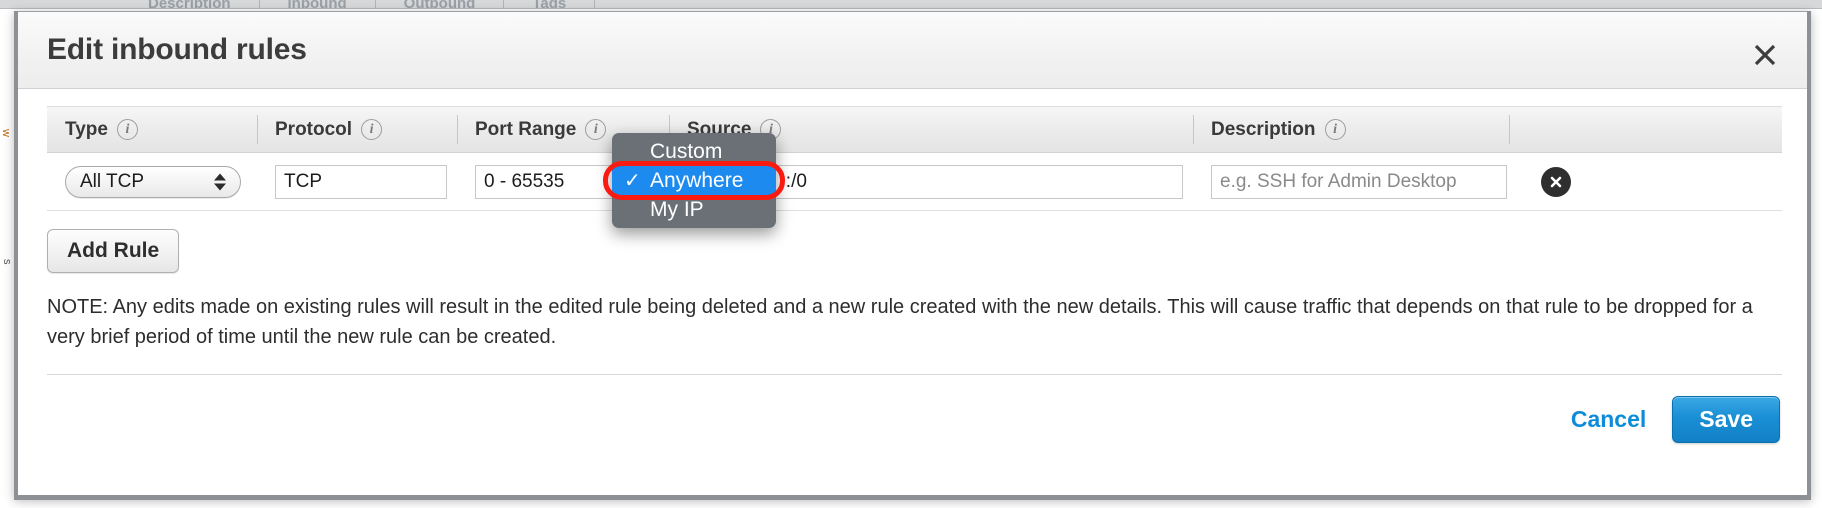  Describe the element at coordinates (1549, 129) in the screenshot. I see `column-header-actions` at that location.